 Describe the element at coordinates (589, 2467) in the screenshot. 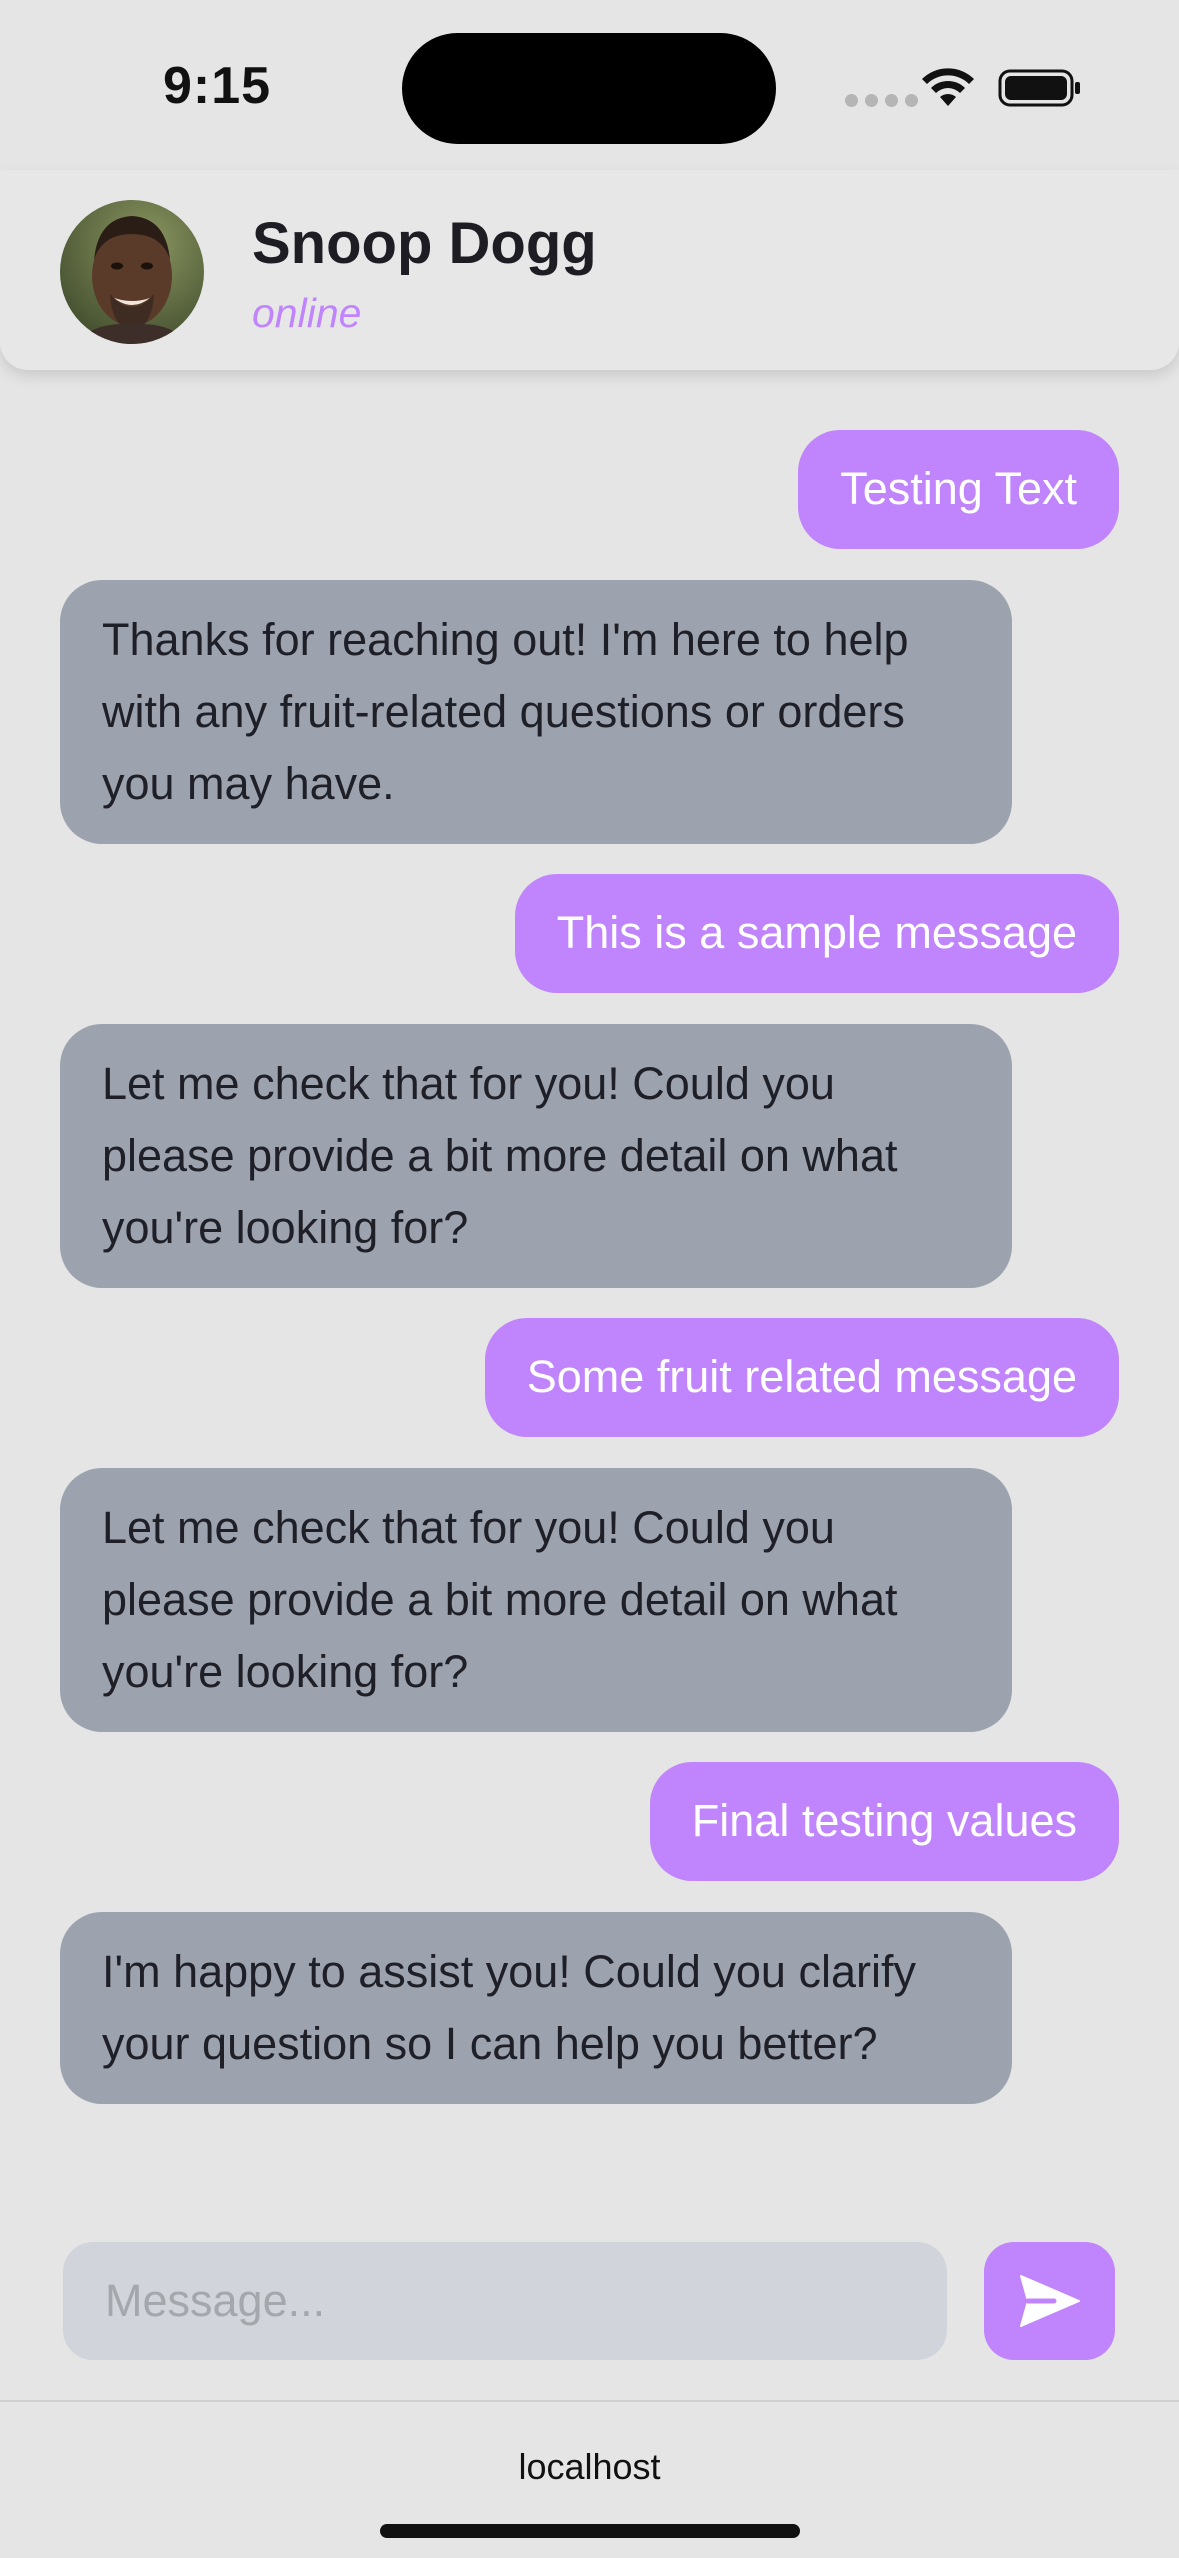

I see `url-label: localhost` at that location.